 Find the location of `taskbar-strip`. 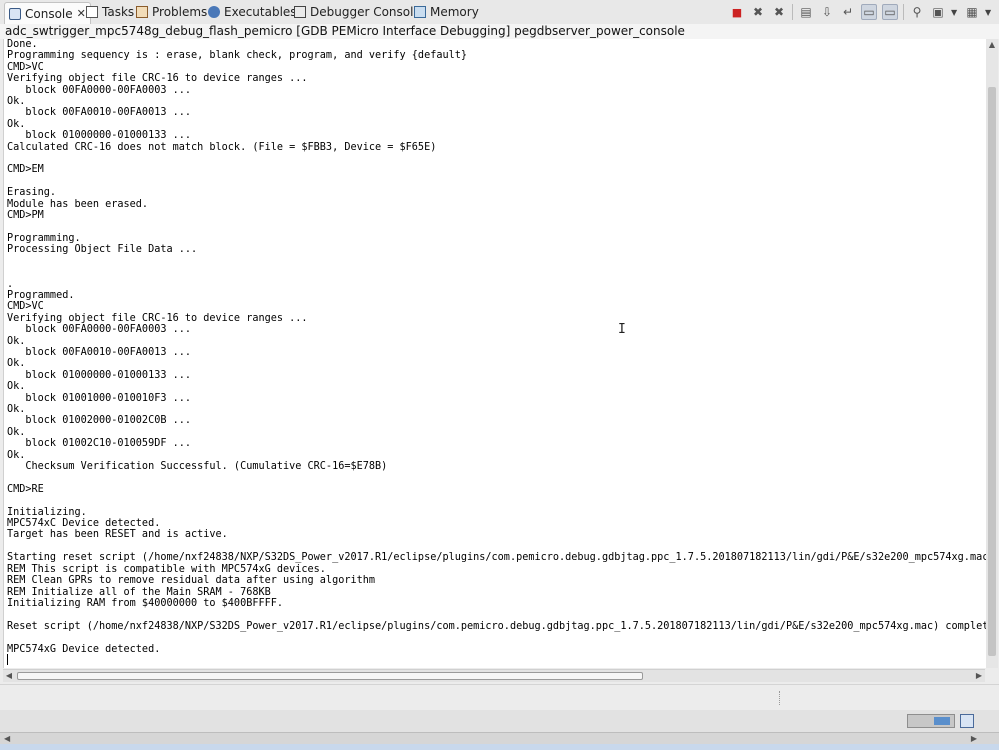

taskbar-strip is located at coordinates (499, 747).